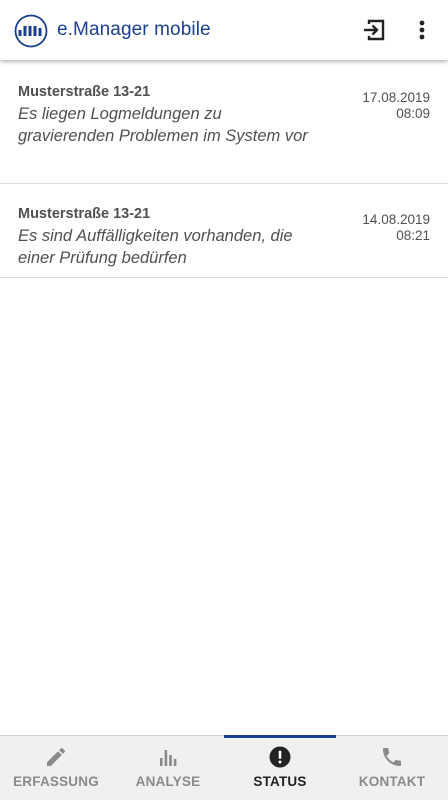 The image size is (448, 800). Describe the element at coordinates (280, 781) in the screenshot. I see `nav-label: STATUS` at that location.